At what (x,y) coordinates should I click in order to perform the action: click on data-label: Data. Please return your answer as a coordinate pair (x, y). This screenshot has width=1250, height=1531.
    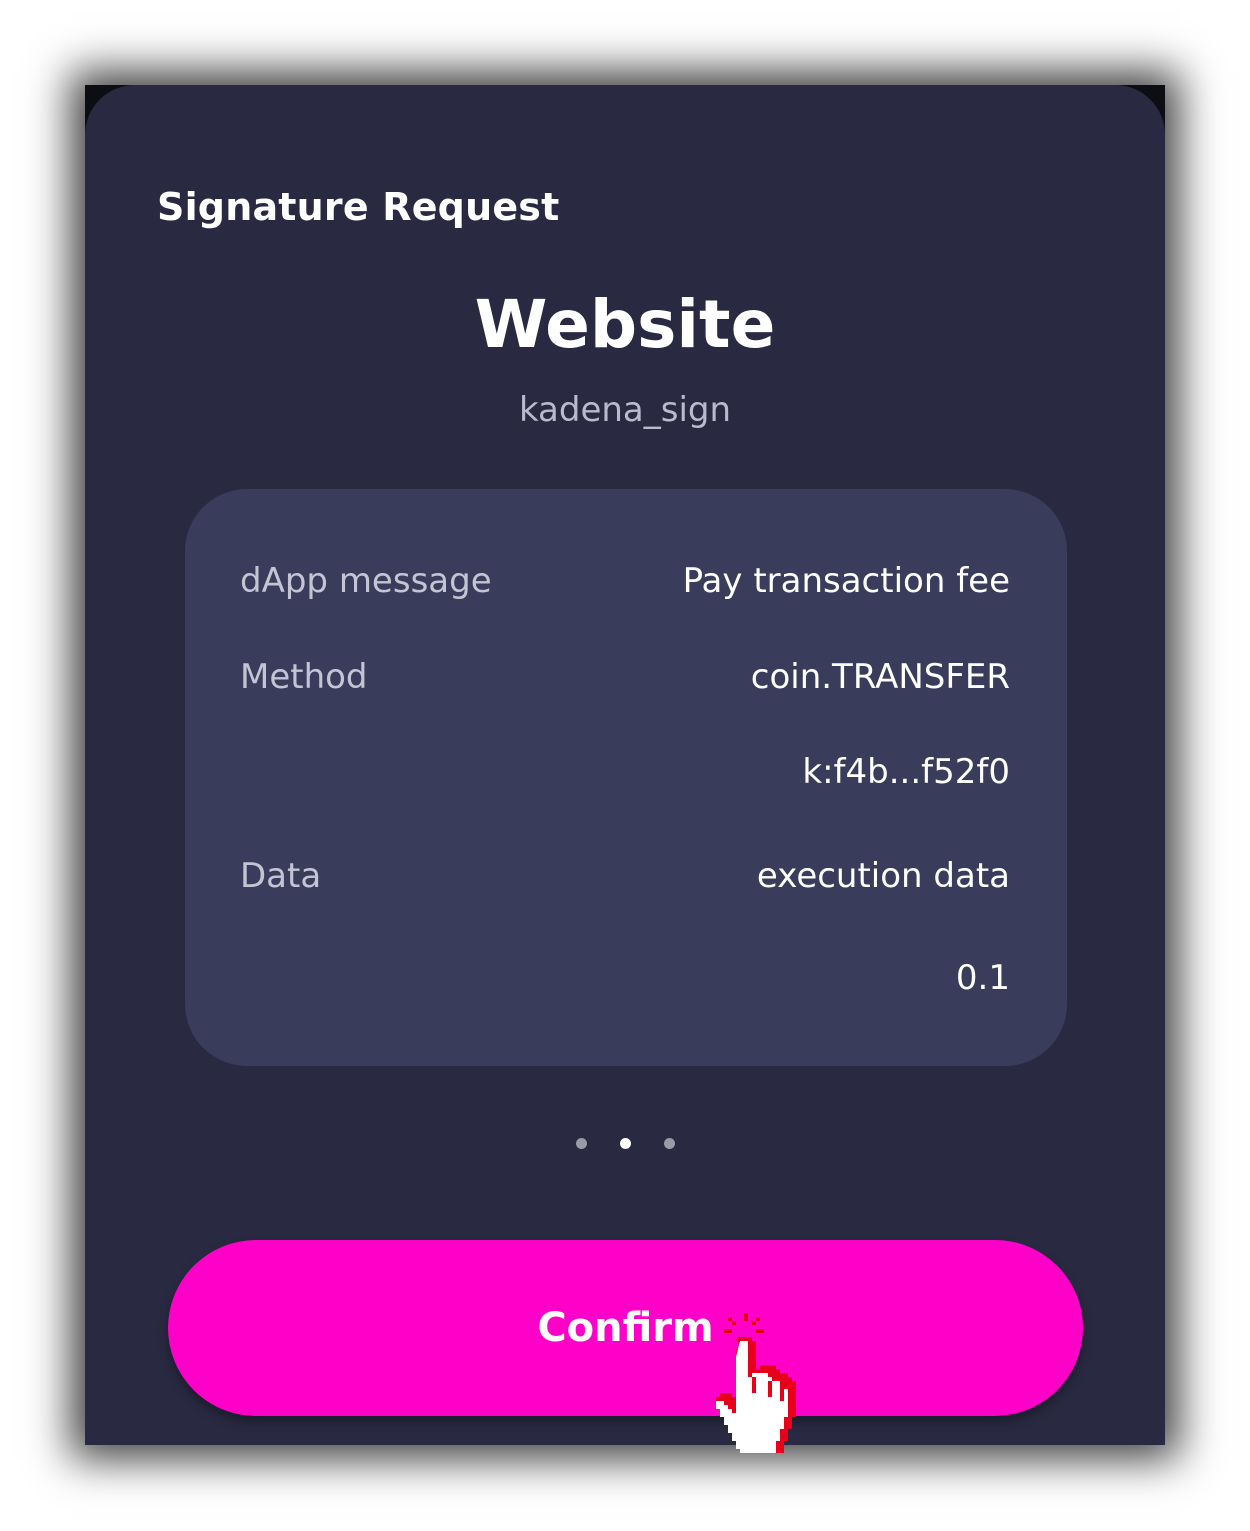
    Looking at the image, I should click on (281, 876).